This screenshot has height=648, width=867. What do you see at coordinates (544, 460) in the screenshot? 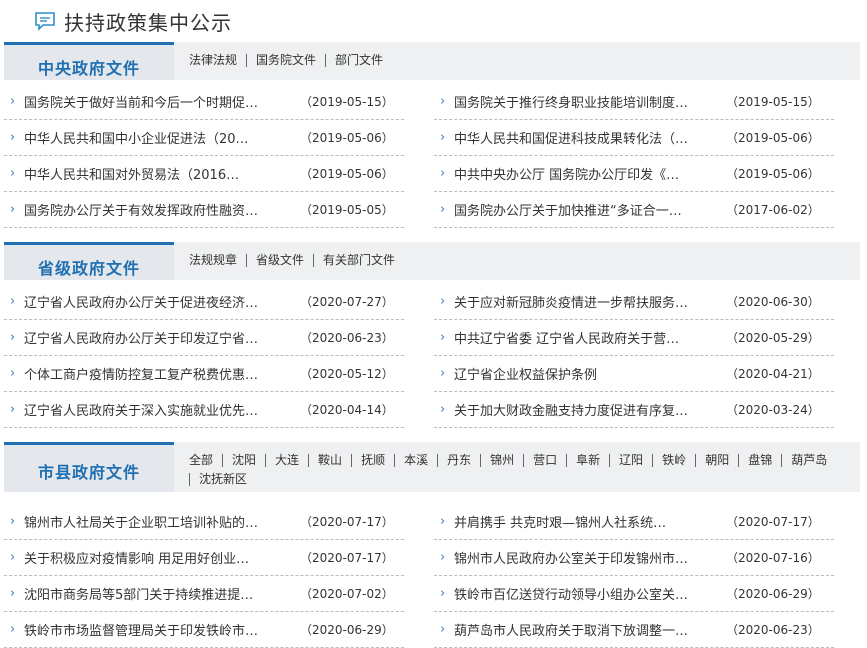
I see `category-link: 营口` at bounding box center [544, 460].